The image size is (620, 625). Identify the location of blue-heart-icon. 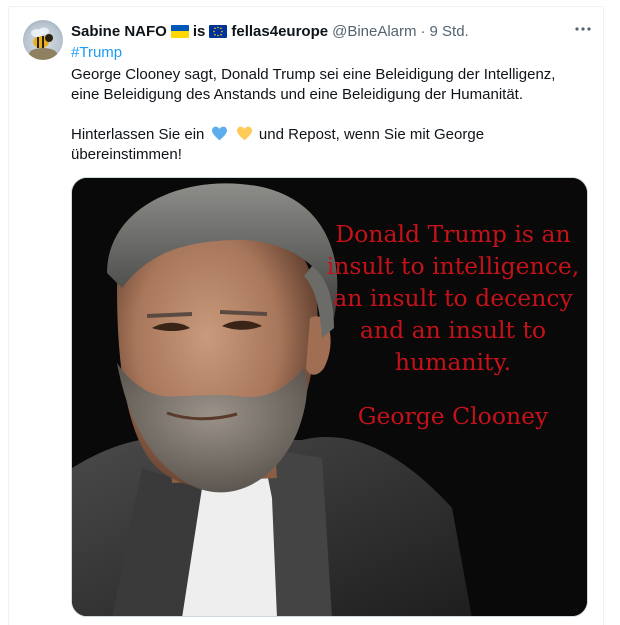
(219, 133).